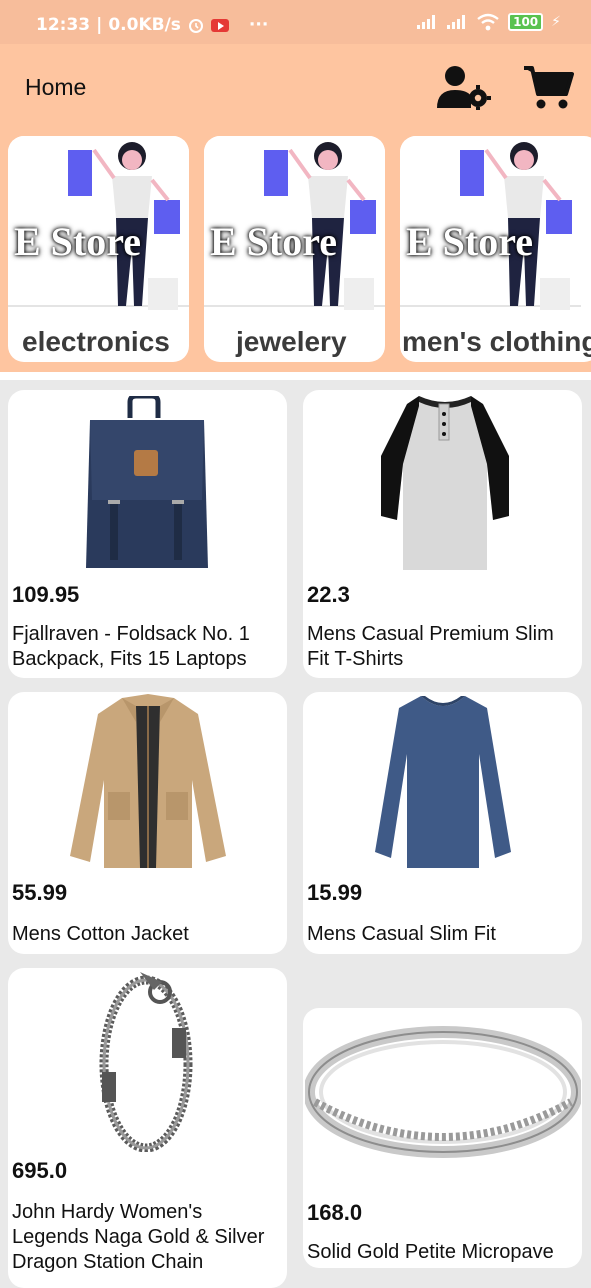 This screenshot has height=1288, width=591. What do you see at coordinates (328, 594) in the screenshot?
I see `product-price: 22.3` at bounding box center [328, 594].